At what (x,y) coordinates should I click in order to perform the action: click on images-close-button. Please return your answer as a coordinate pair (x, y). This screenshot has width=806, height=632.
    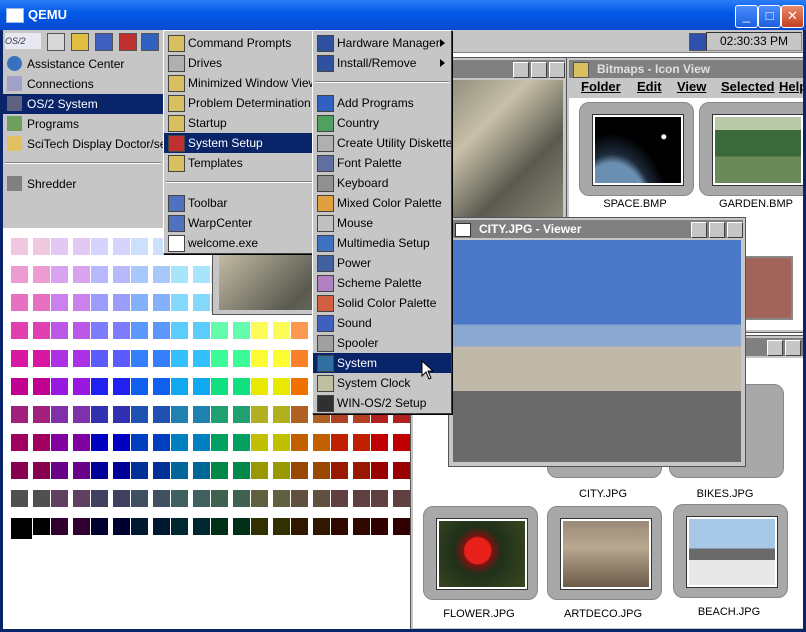
    Looking at the image, I should click on (793, 348).